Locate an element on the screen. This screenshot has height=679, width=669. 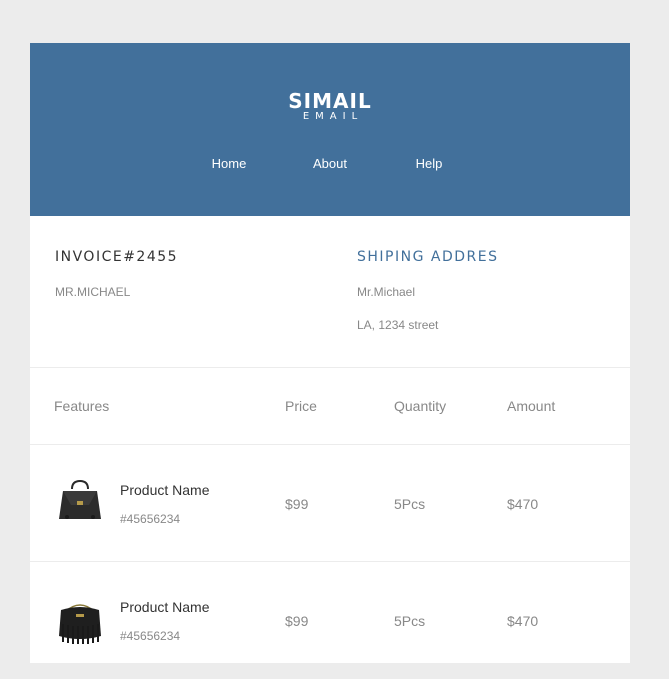
handbag-icon is located at coordinates (80, 500).